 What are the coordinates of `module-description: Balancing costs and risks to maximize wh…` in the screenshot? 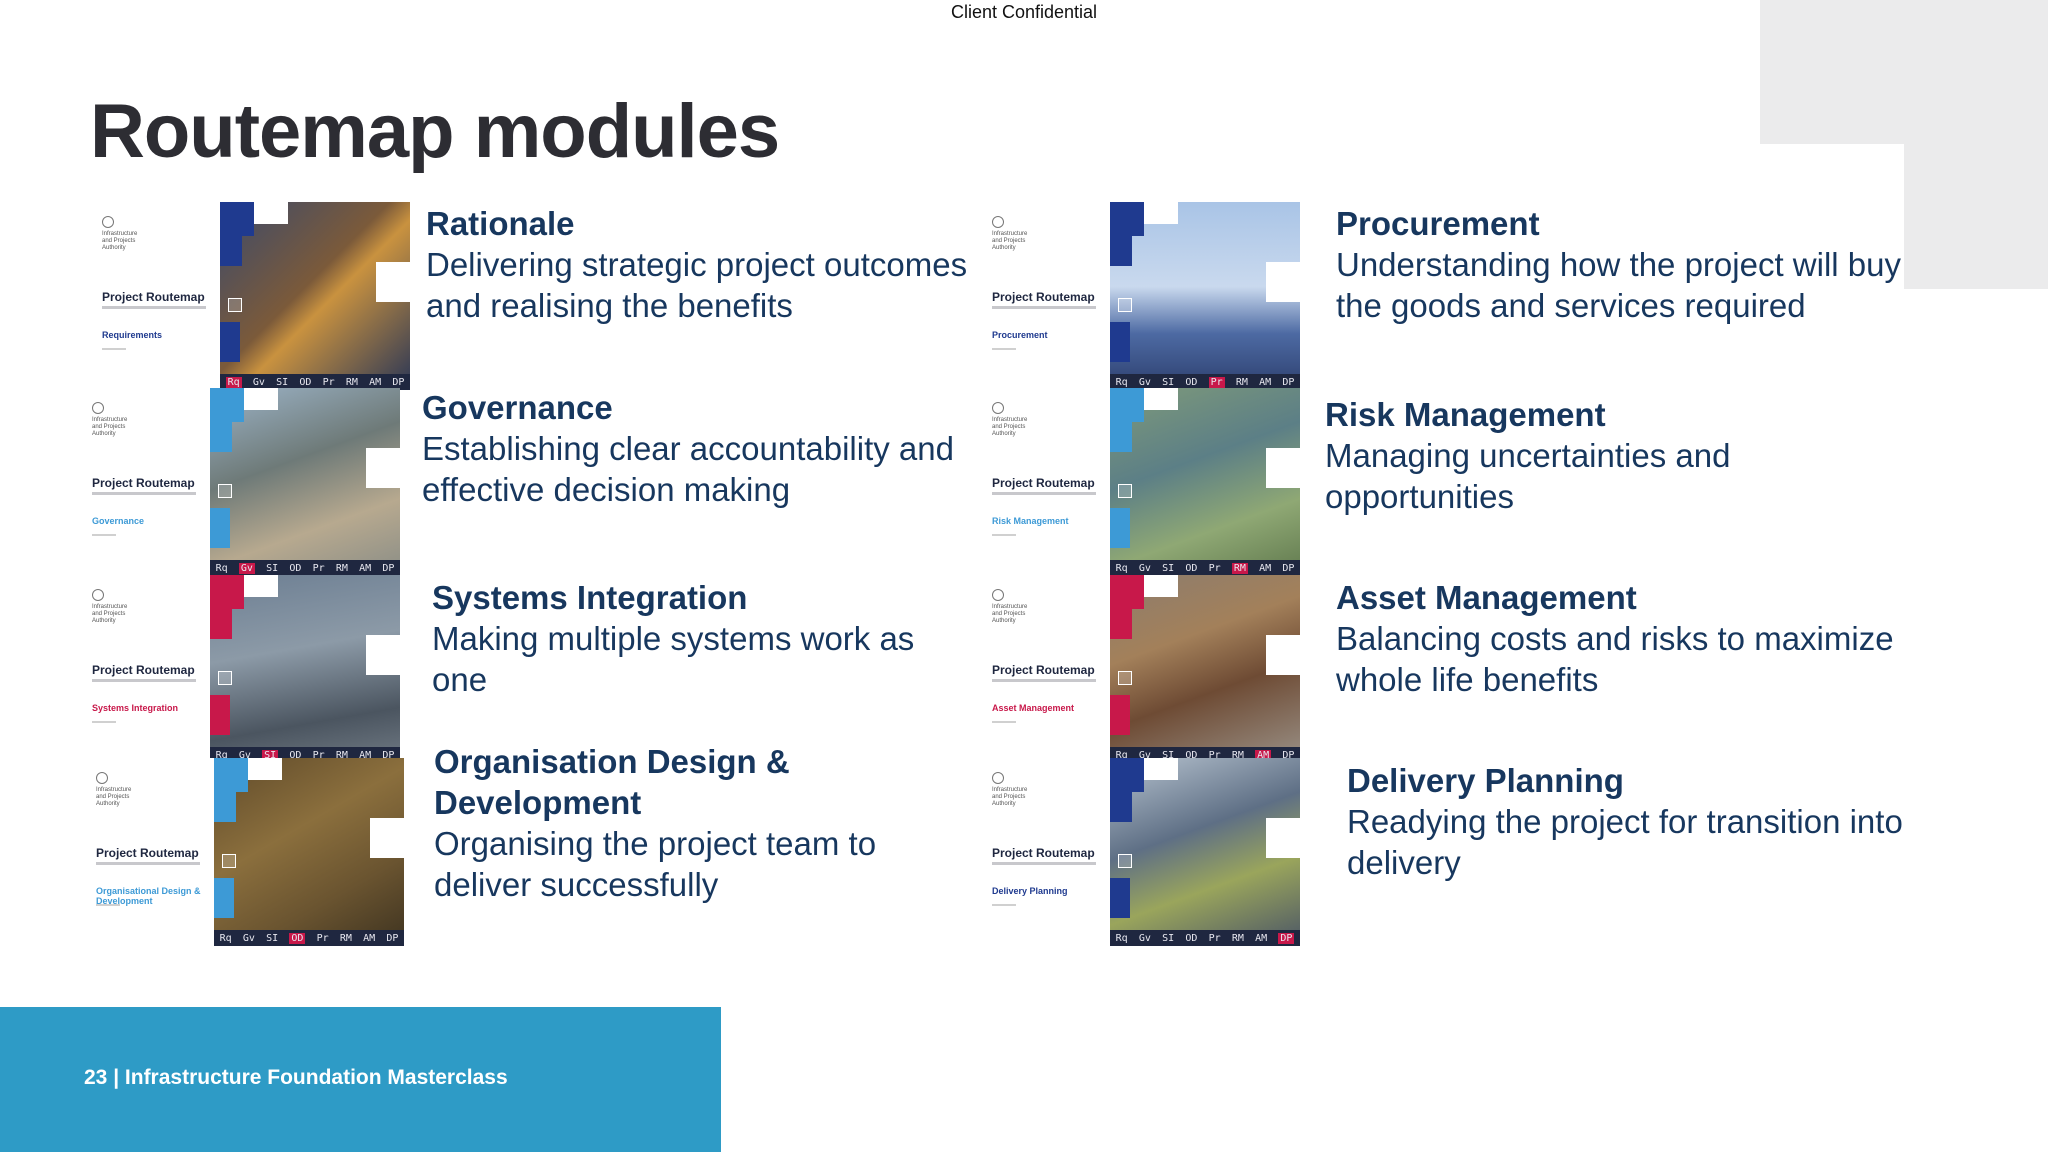 It's located at (1615, 659).